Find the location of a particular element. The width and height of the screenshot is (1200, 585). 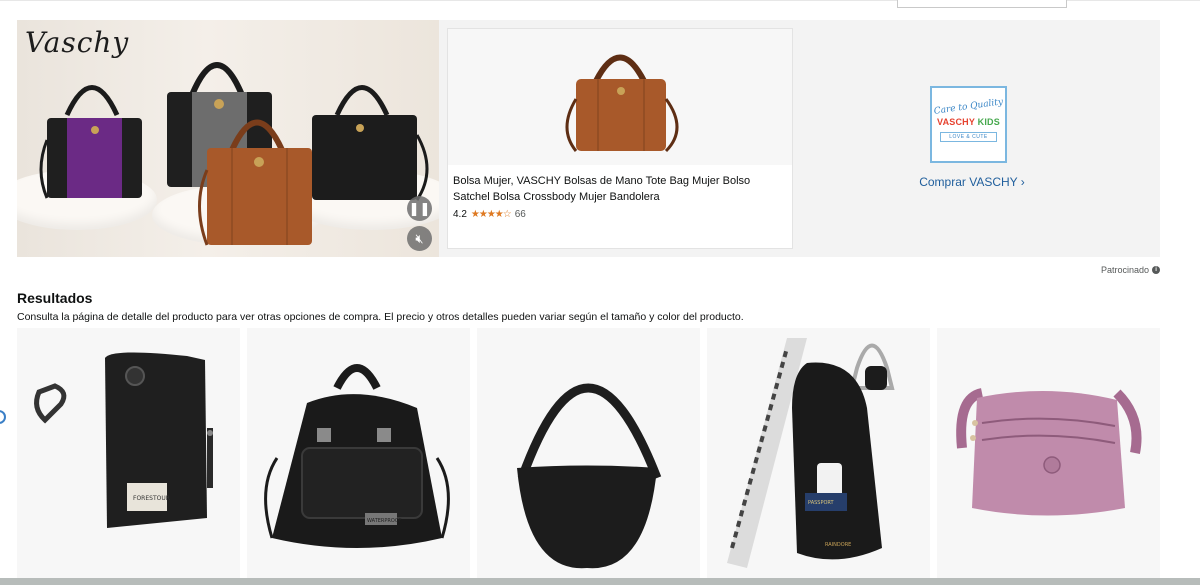

result-card-2: WATERPROOF is located at coordinates (358, 454).